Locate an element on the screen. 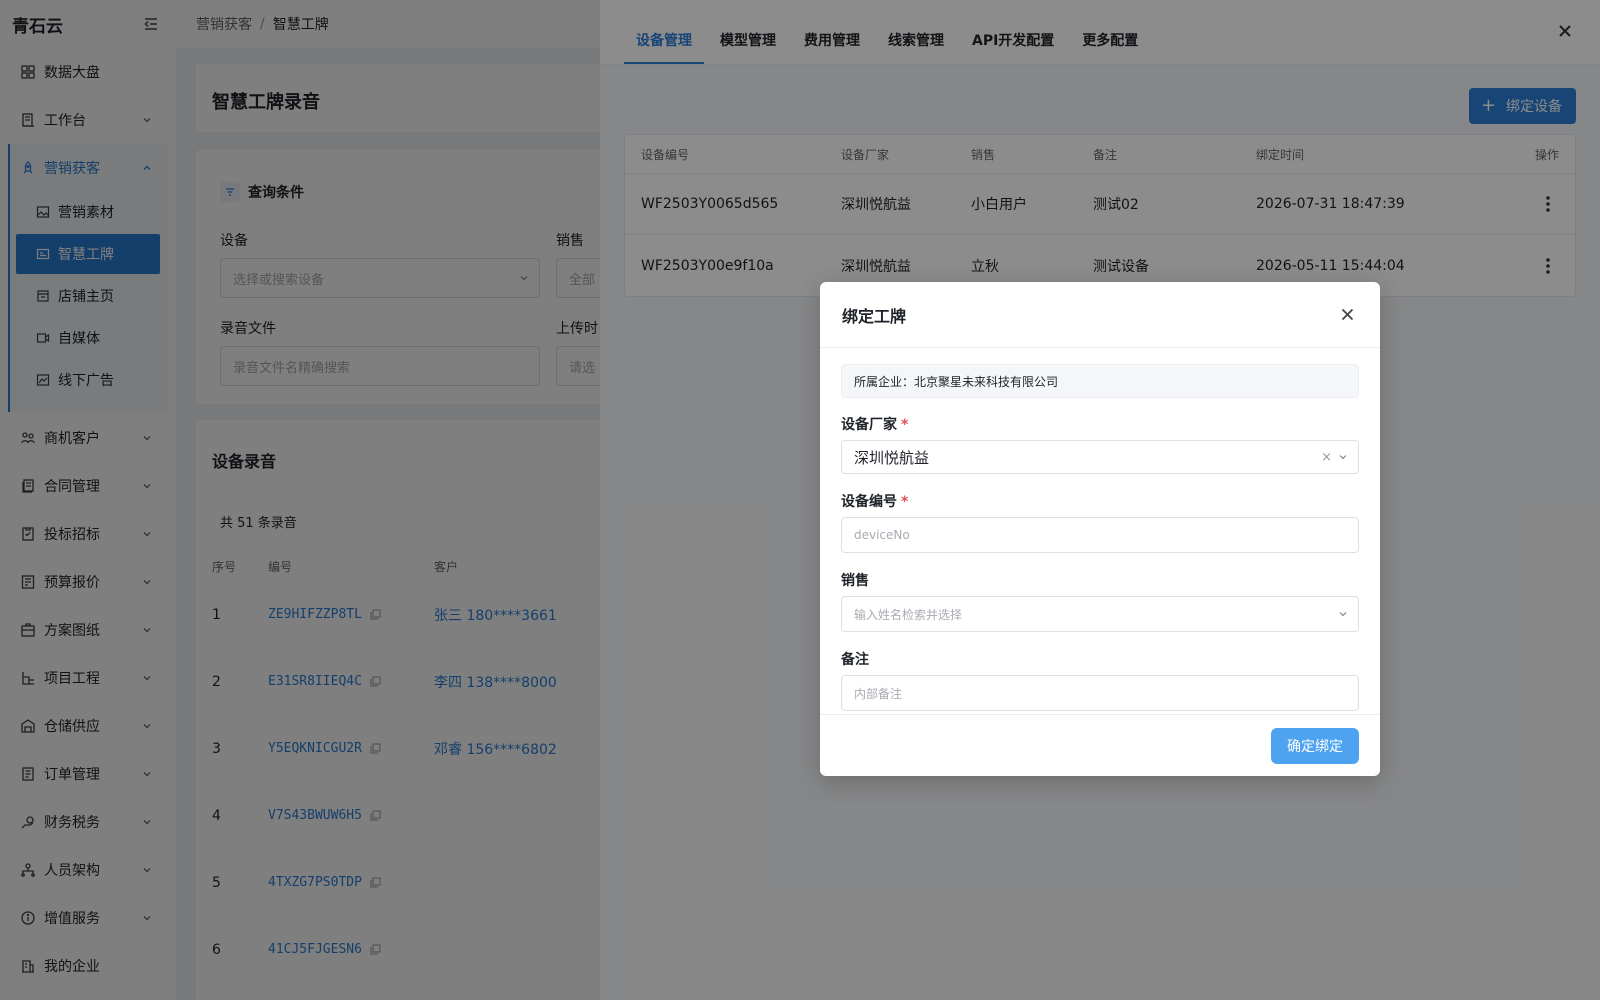  vendor-label-text: 设备厂家 is located at coordinates (869, 425).